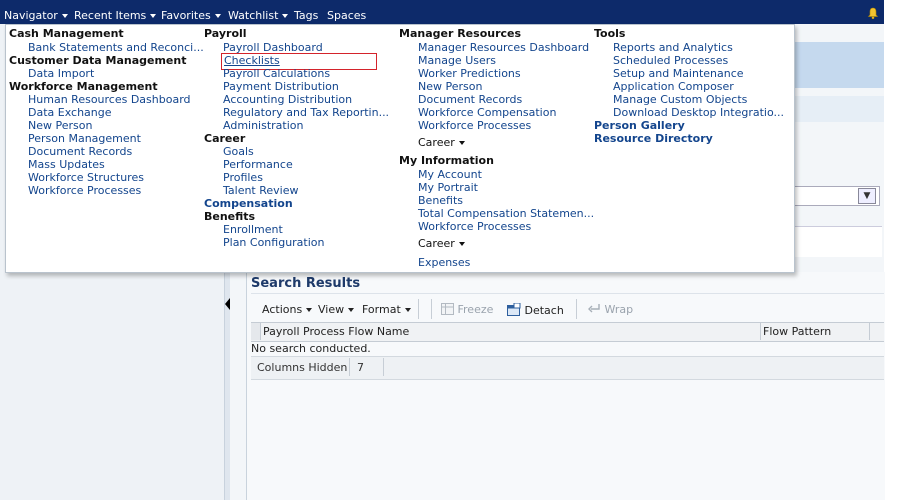 The width and height of the screenshot is (900, 500). What do you see at coordinates (619, 309) in the screenshot?
I see `wrap-label: Wrap` at bounding box center [619, 309].